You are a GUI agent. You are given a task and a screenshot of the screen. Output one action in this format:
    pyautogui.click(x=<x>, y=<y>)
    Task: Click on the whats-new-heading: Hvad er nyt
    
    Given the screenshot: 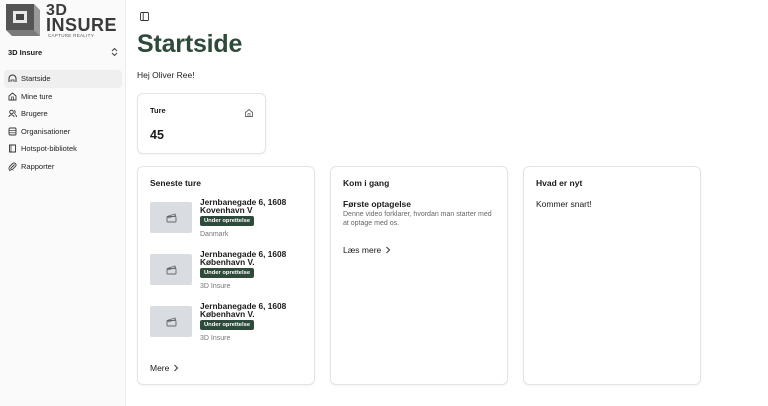 What is the action you would take?
    pyautogui.click(x=559, y=183)
    